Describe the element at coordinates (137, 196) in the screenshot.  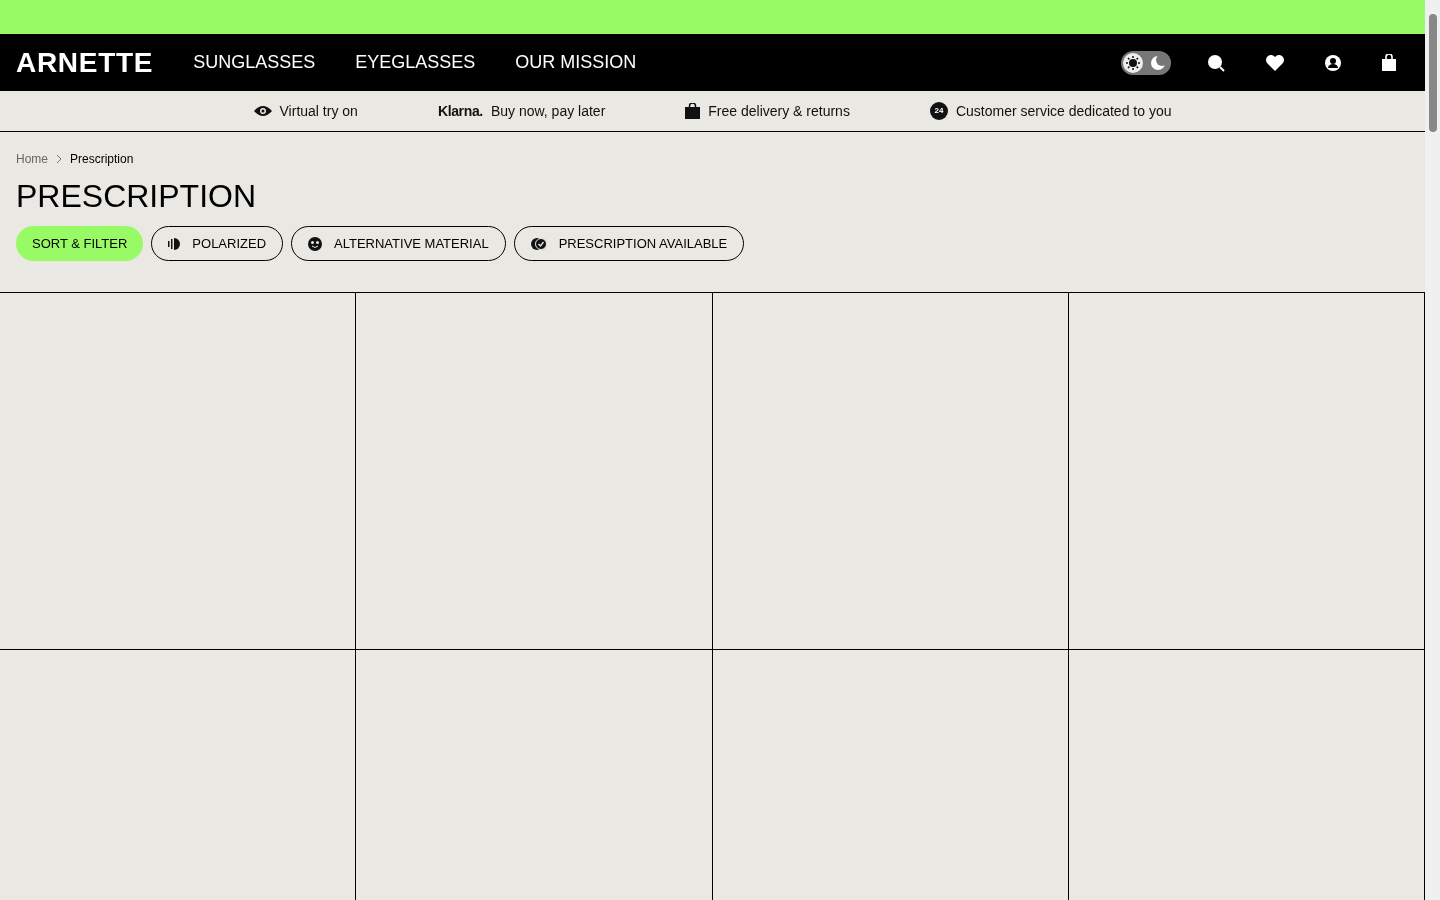
I see `page-title: PRESCRIPTION` at that location.